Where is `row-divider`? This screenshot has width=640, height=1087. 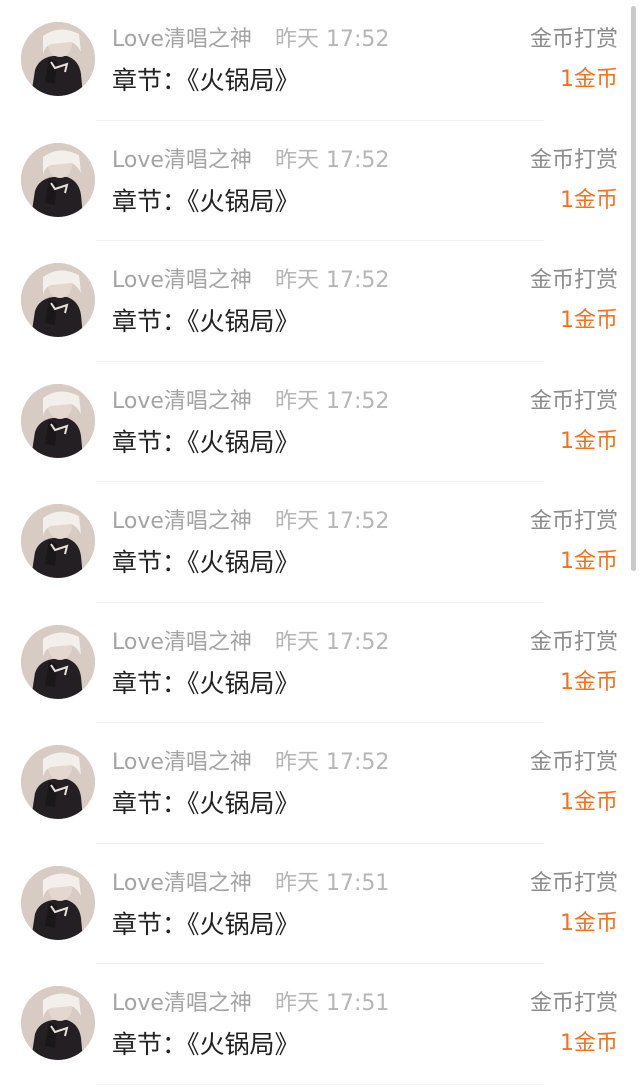
row-divider is located at coordinates (320, 1084).